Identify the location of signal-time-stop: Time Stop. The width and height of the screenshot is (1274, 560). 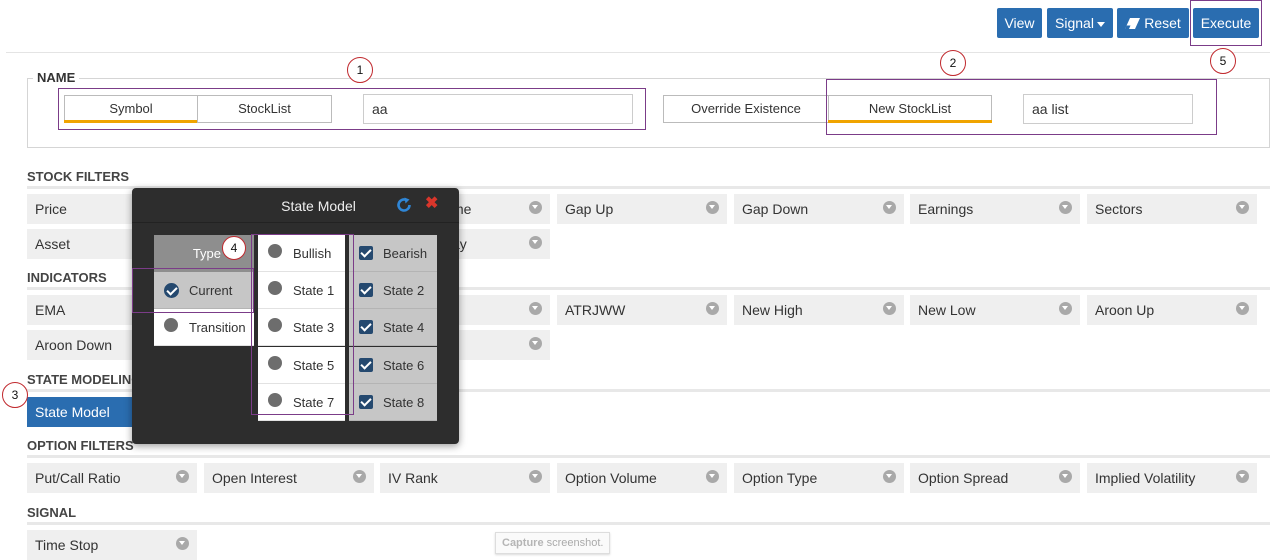
(112, 545).